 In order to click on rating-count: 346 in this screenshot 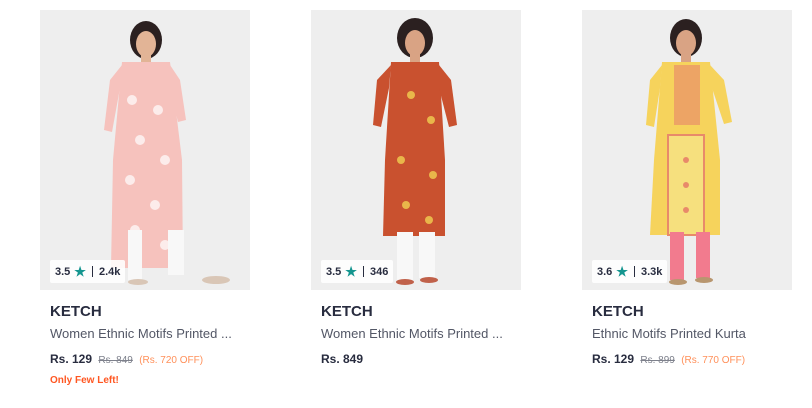, I will do `click(379, 271)`.